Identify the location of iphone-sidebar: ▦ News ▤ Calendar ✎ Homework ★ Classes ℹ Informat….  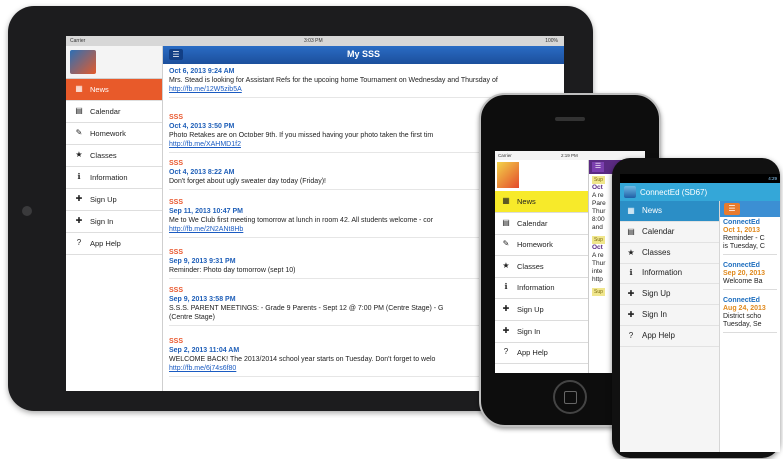
(542, 266).